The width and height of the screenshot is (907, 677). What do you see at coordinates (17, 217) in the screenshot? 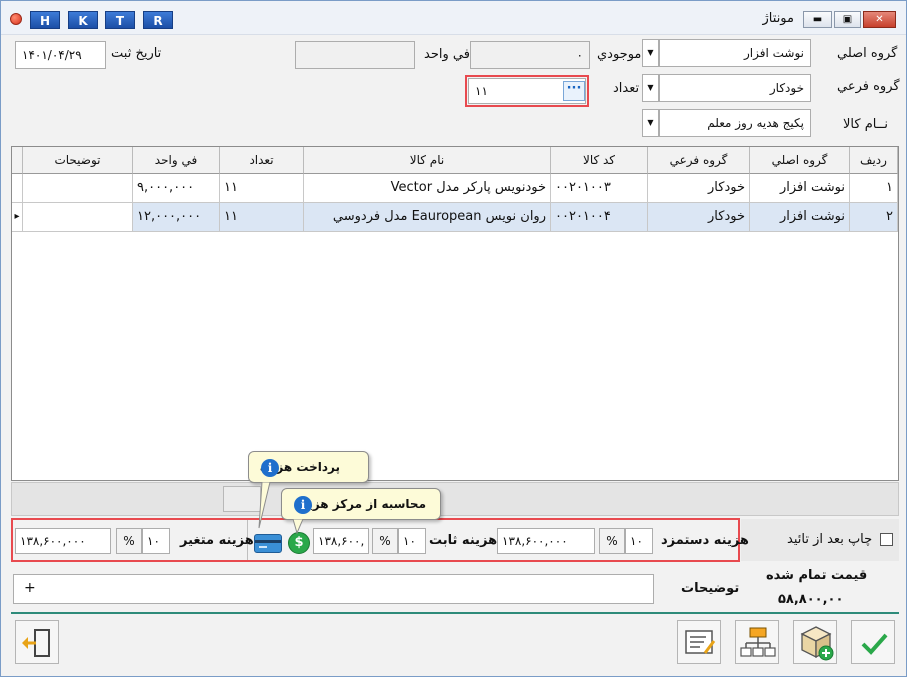
I see `row-pointer-icon: ▸` at bounding box center [17, 217].